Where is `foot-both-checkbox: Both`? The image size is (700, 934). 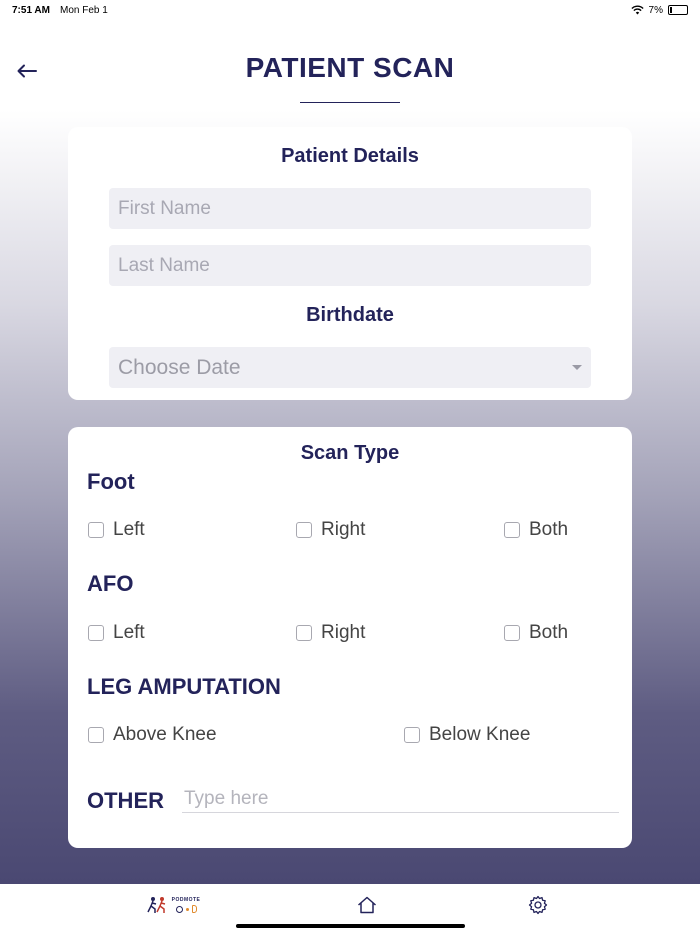
foot-both-checkbox: Both is located at coordinates (536, 530).